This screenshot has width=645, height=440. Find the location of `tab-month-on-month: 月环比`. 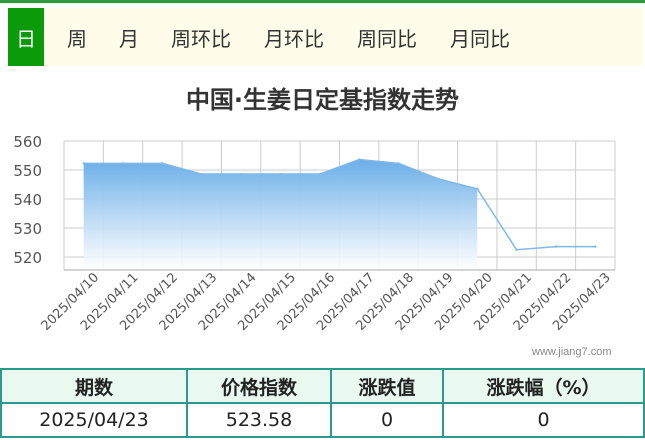

tab-month-on-month: 月环比 is located at coordinates (294, 37).